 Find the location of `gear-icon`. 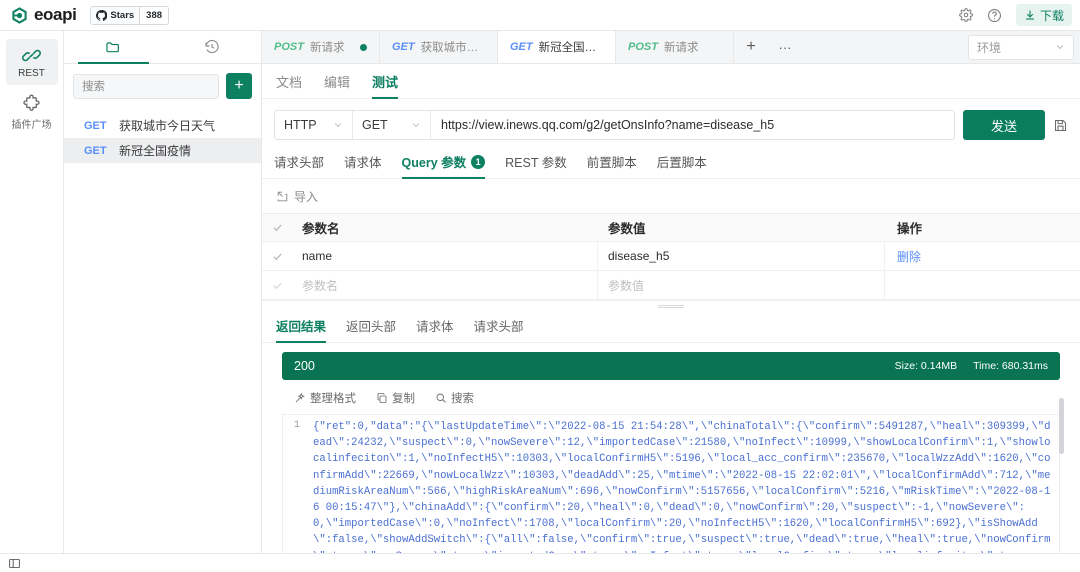

gear-icon is located at coordinates (966, 15).